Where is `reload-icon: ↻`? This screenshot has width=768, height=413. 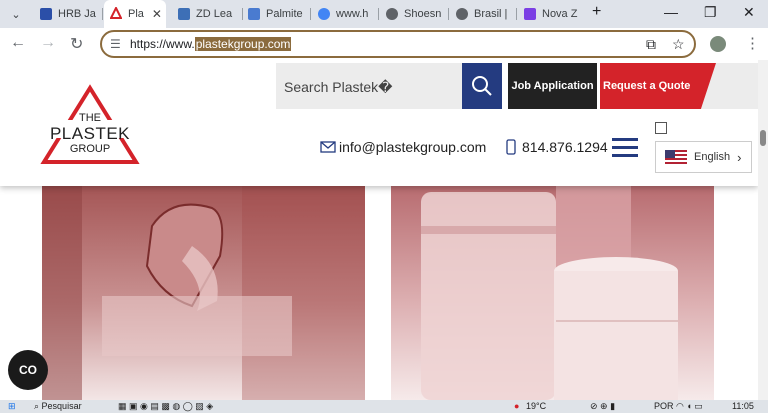
reload-icon: ↻ is located at coordinates (76, 44).